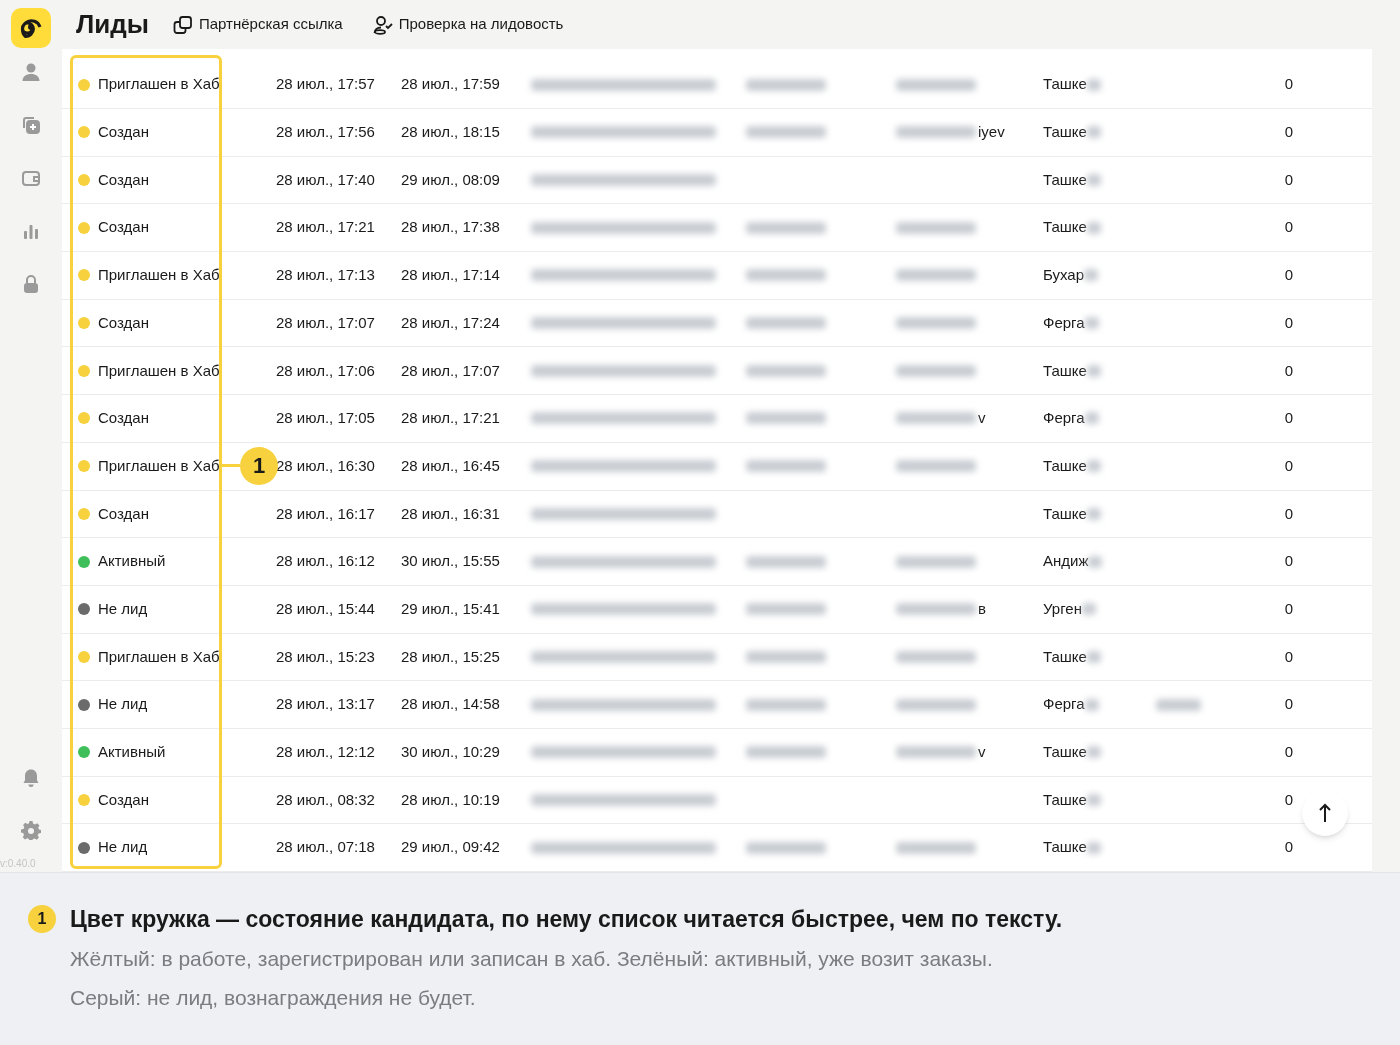 The width and height of the screenshot is (1400, 1045). I want to click on note-badge: 1, so click(42, 919).